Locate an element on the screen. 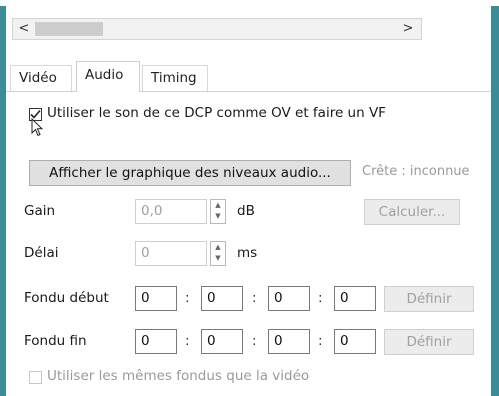 This screenshot has width=499, height=396. fade-in-frames: 0 is located at coordinates (355, 298).